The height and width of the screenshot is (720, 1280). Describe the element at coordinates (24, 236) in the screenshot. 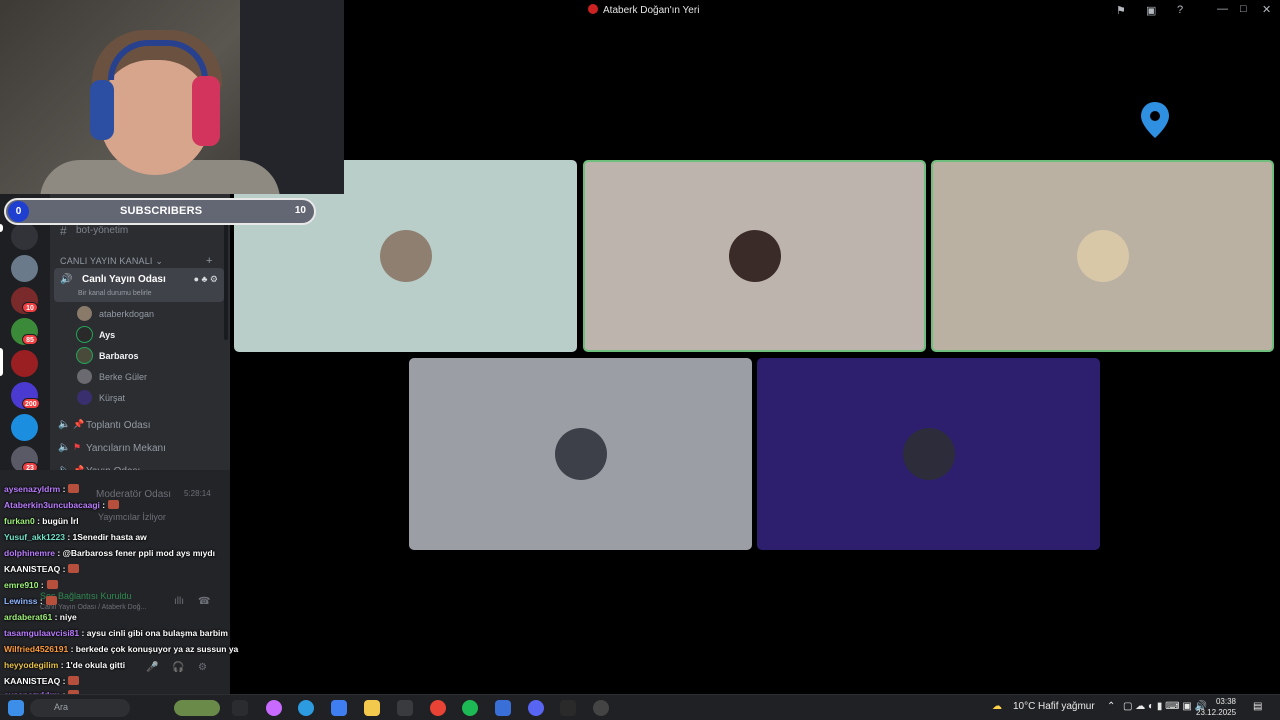

I see `home-icon` at that location.